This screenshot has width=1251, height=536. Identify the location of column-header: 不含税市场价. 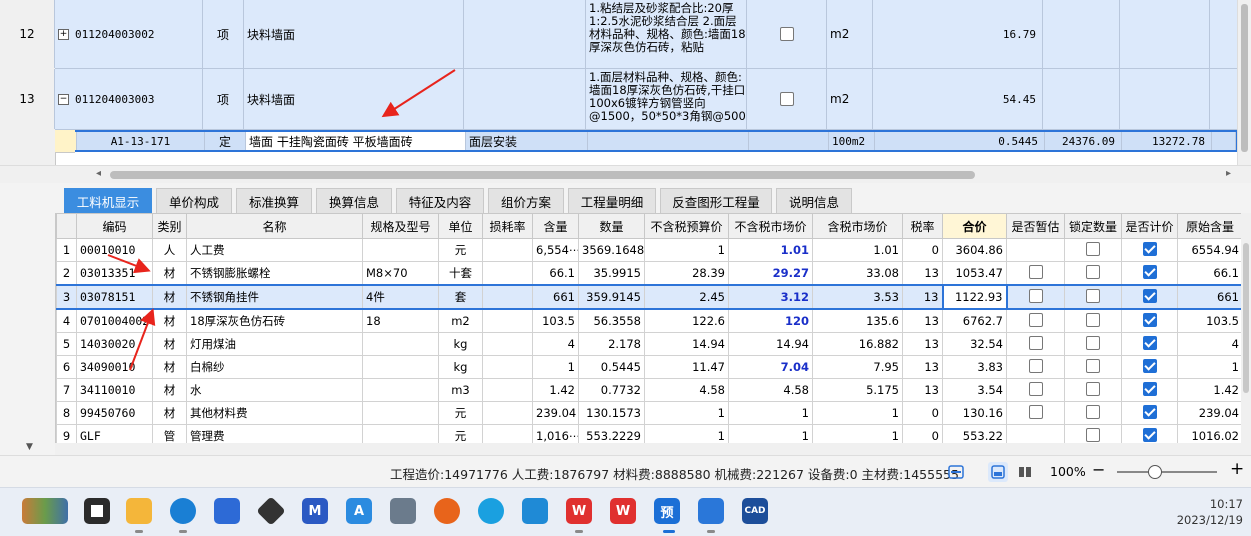
(770, 226).